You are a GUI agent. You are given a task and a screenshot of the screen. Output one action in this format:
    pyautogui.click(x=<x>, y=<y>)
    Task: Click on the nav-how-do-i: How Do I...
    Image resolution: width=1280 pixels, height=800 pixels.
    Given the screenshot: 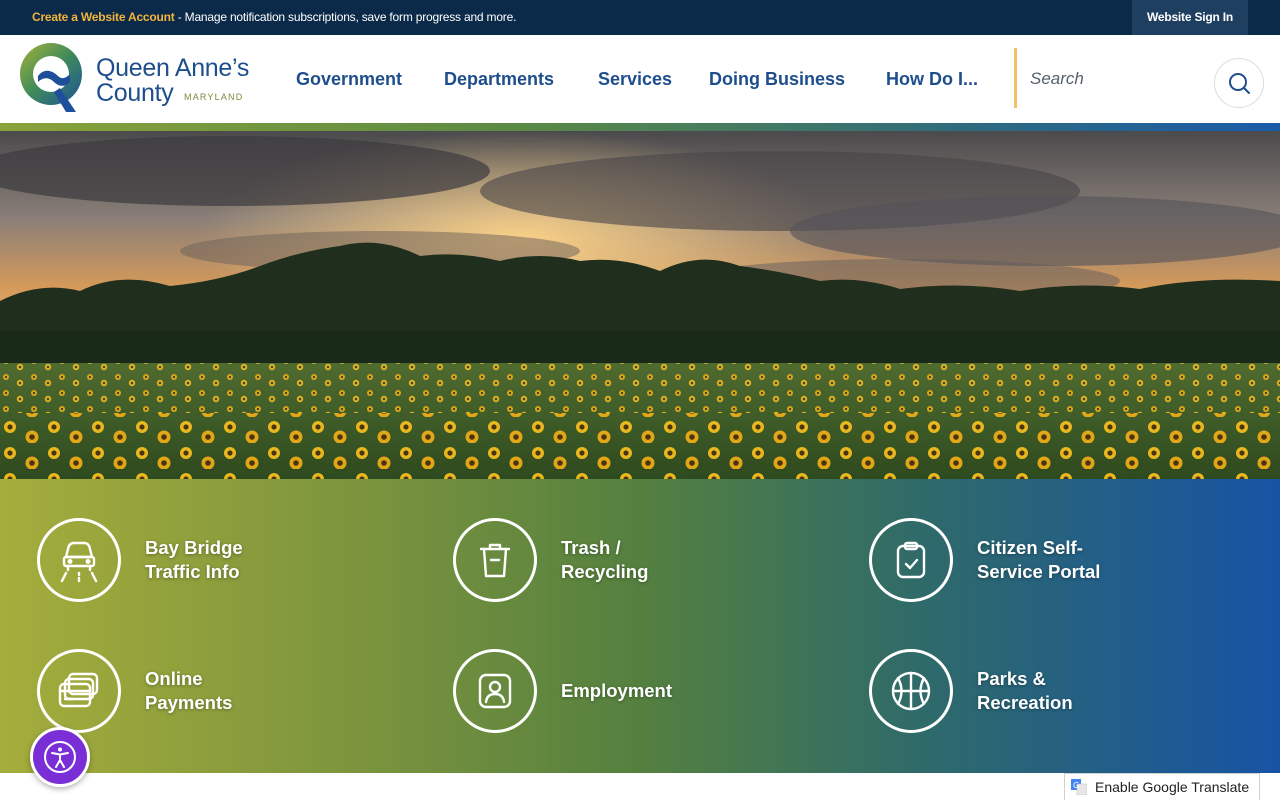 What is the action you would take?
    pyautogui.click(x=932, y=79)
    